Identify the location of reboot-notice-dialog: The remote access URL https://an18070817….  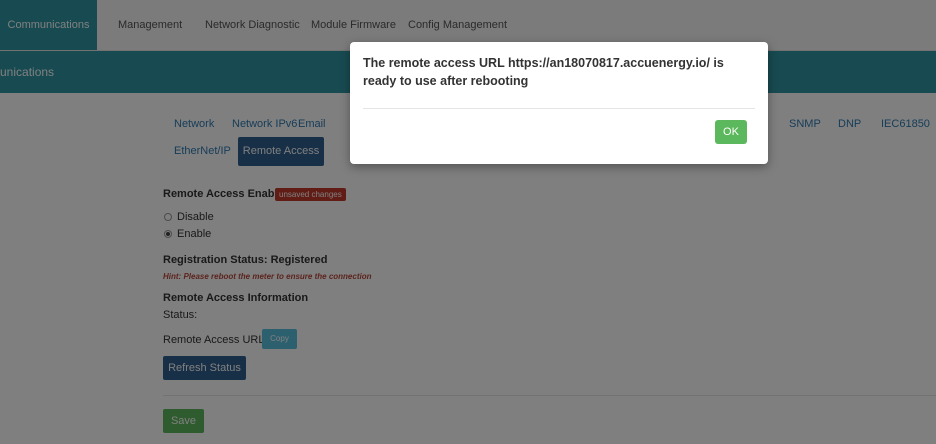
(559, 103).